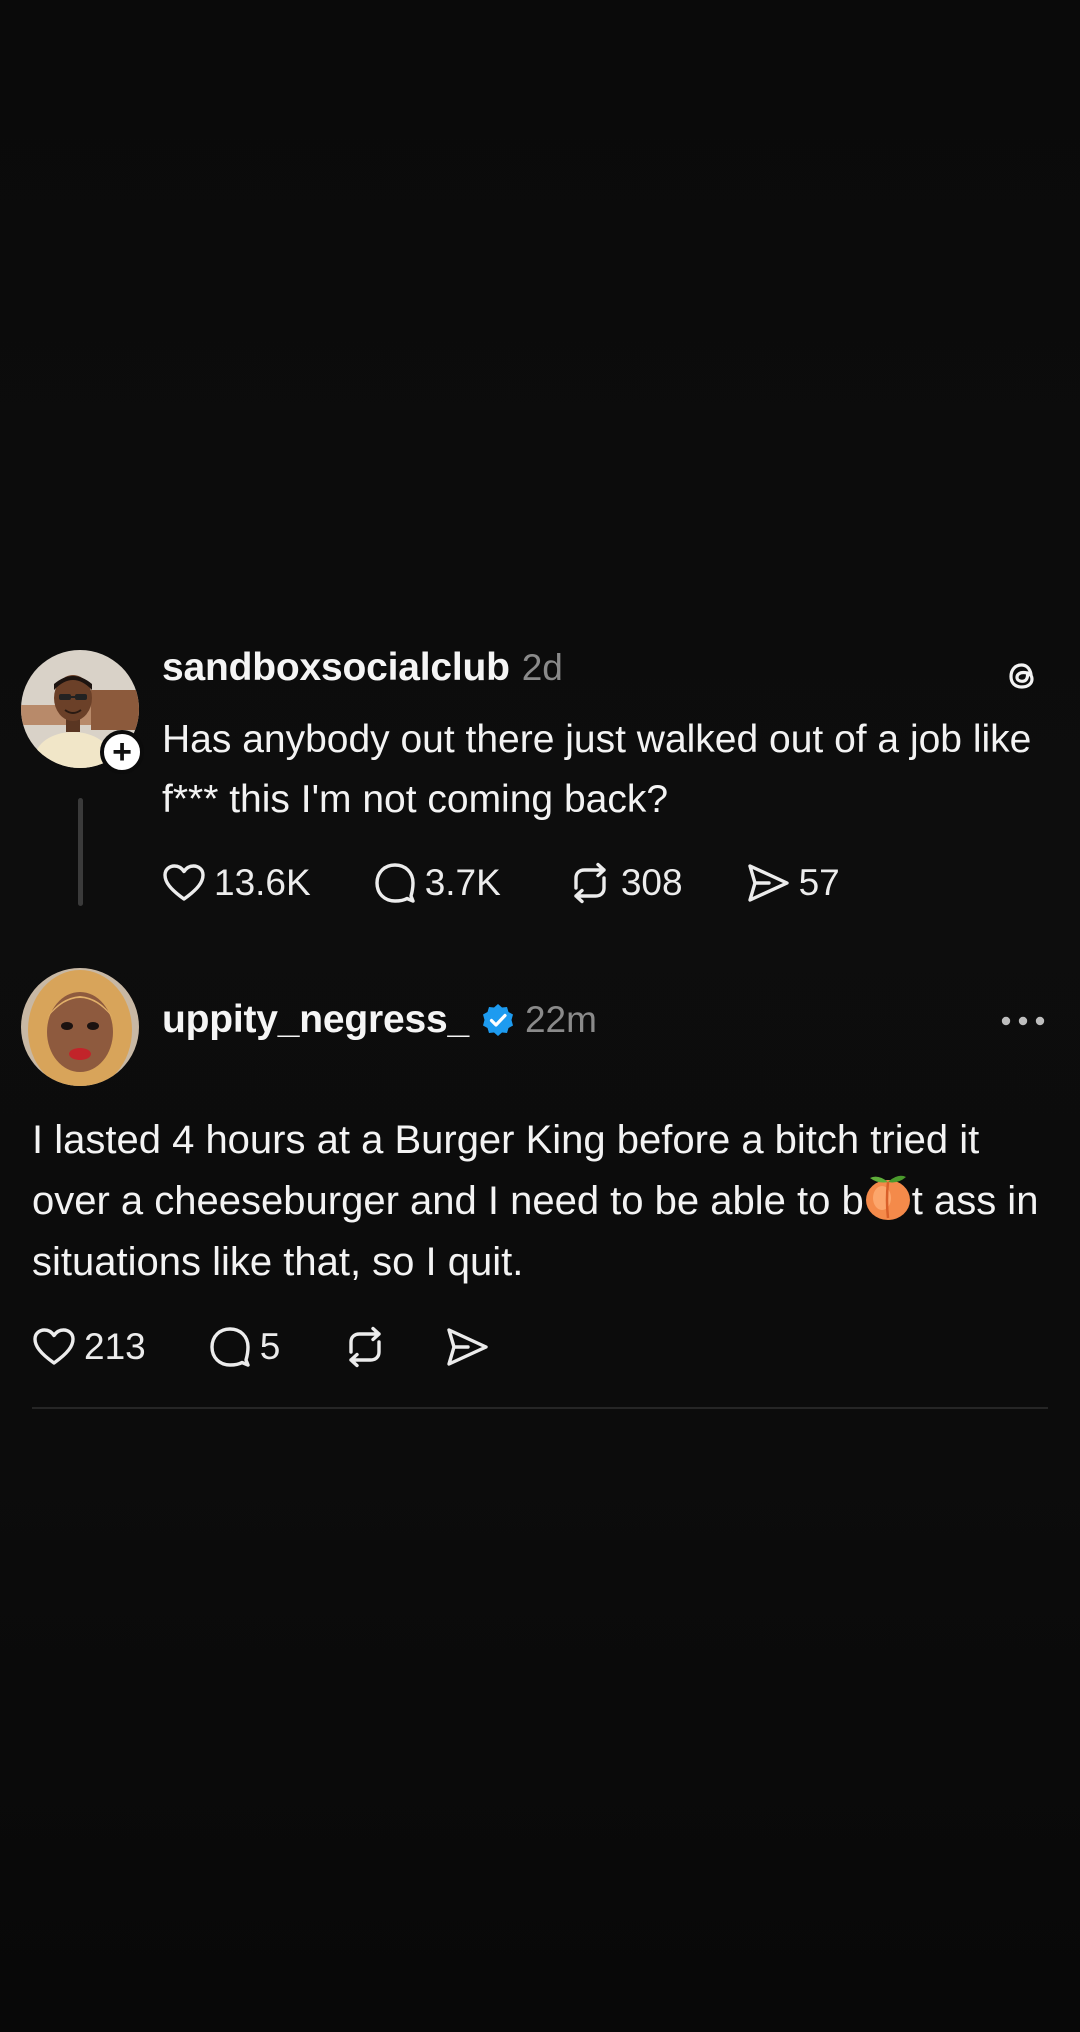 This screenshot has width=1080, height=2032. I want to click on avatar-image, so click(80, 1027).